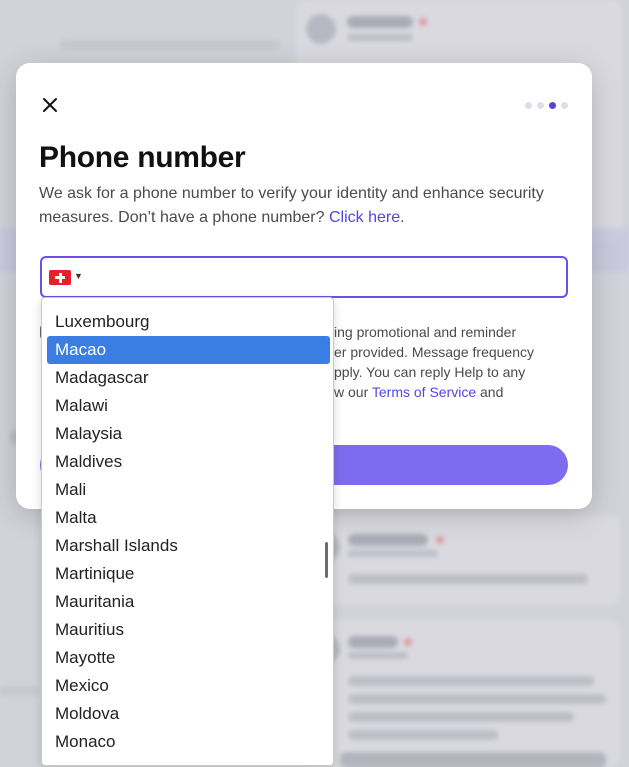 Image resolution: width=629 pixels, height=767 pixels. I want to click on phone-number-field: ▼, so click(304, 277).